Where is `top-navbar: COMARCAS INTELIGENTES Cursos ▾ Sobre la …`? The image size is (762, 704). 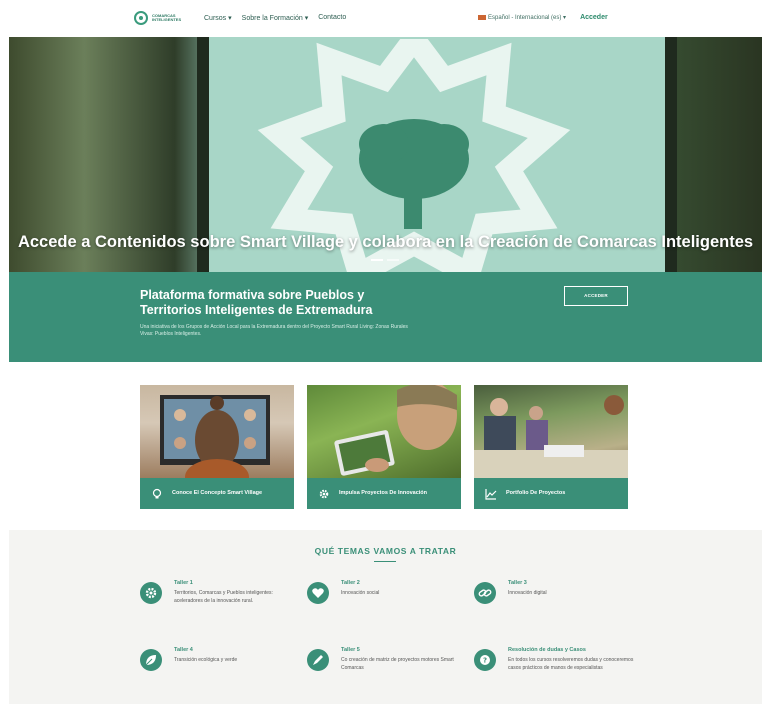 top-navbar: COMARCAS INTELIGENTES Cursos ▾ Sobre la … is located at coordinates (381, 18).